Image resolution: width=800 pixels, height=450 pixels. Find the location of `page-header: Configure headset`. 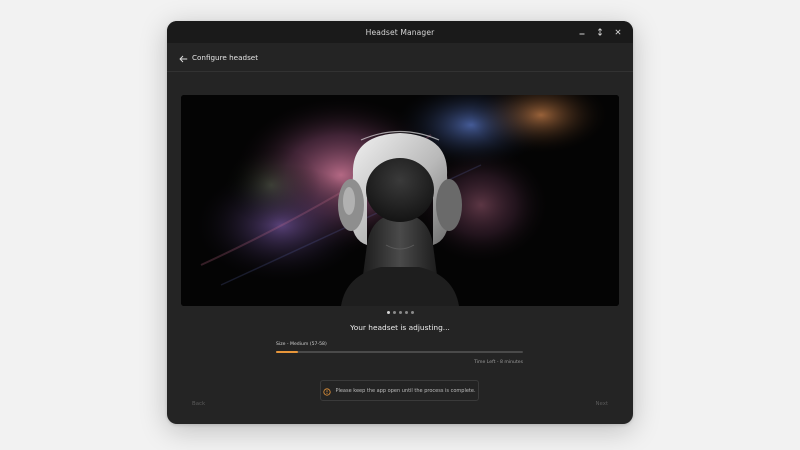

page-header: Configure headset is located at coordinates (400, 57).